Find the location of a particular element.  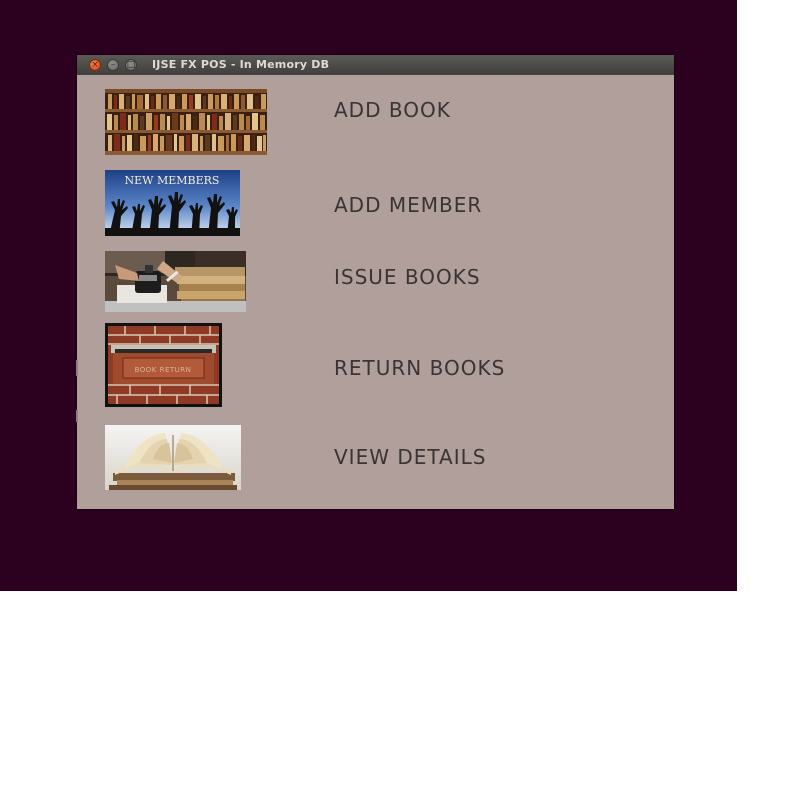

stamp-books-image is located at coordinates (175, 281).